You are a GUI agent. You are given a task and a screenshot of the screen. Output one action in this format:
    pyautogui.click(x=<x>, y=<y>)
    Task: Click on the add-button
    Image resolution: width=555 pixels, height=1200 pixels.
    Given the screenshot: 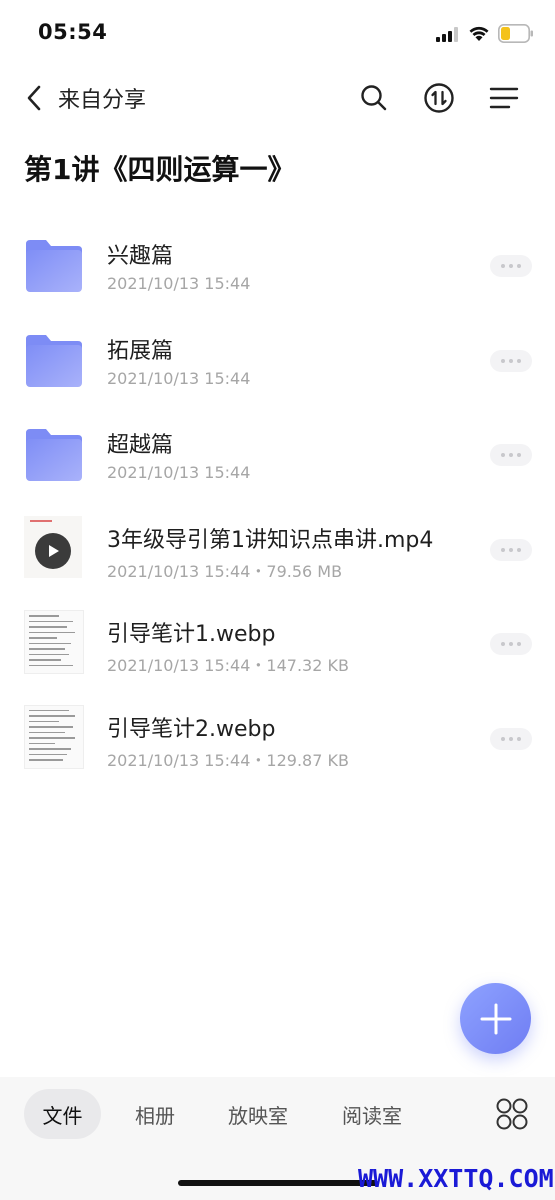 What is the action you would take?
    pyautogui.click(x=495, y=1018)
    